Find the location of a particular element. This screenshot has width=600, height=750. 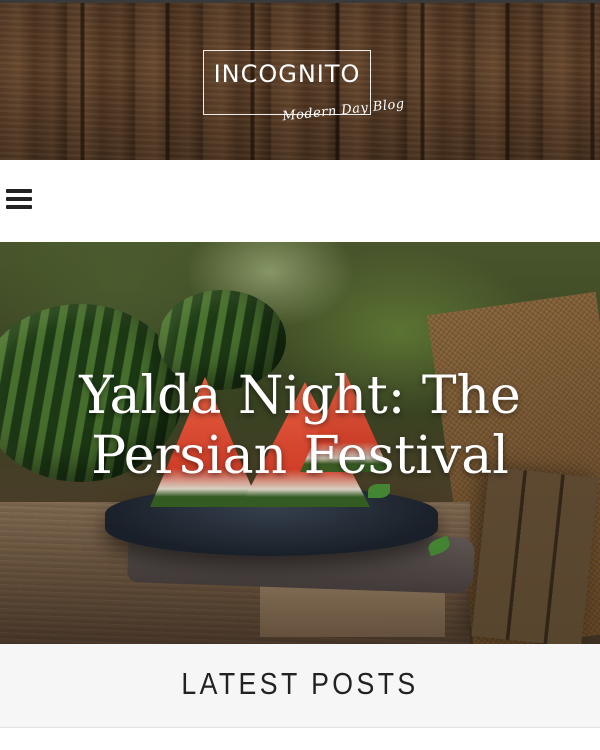

hamburger-menu-icon is located at coordinates (19, 198).